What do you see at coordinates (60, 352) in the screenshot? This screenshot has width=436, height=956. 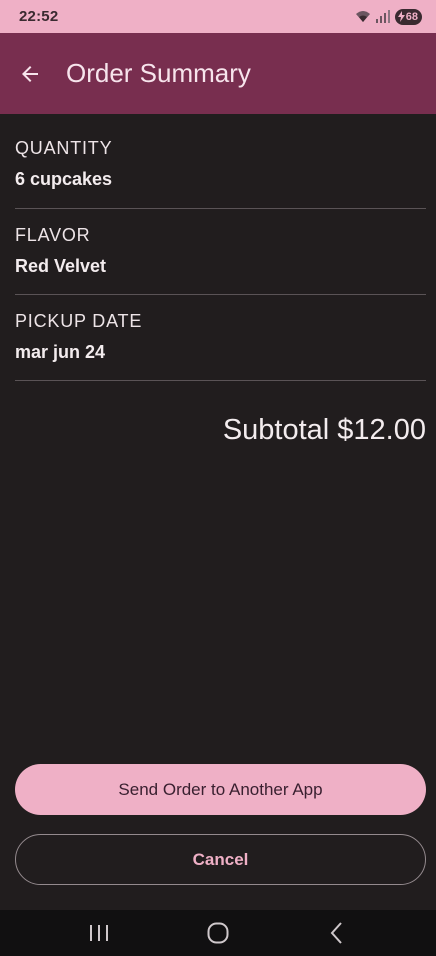 I see `pickup-date-value: mar jun 24` at bounding box center [60, 352].